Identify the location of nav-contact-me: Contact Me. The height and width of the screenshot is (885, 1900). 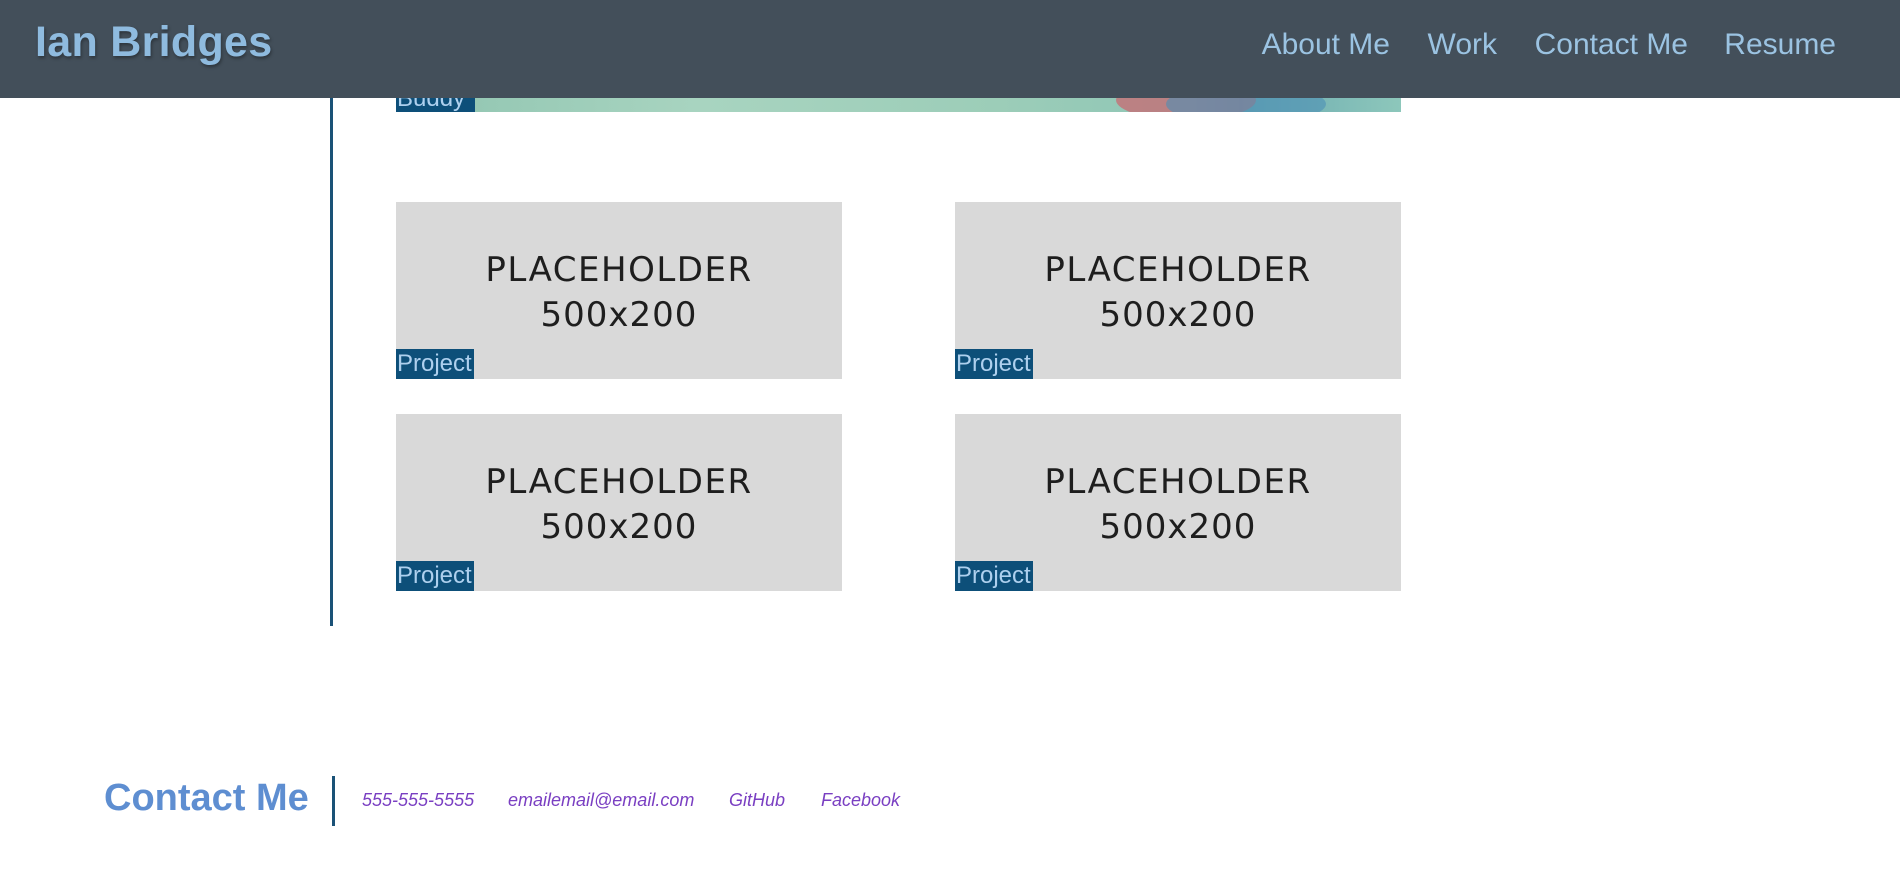
(1611, 45).